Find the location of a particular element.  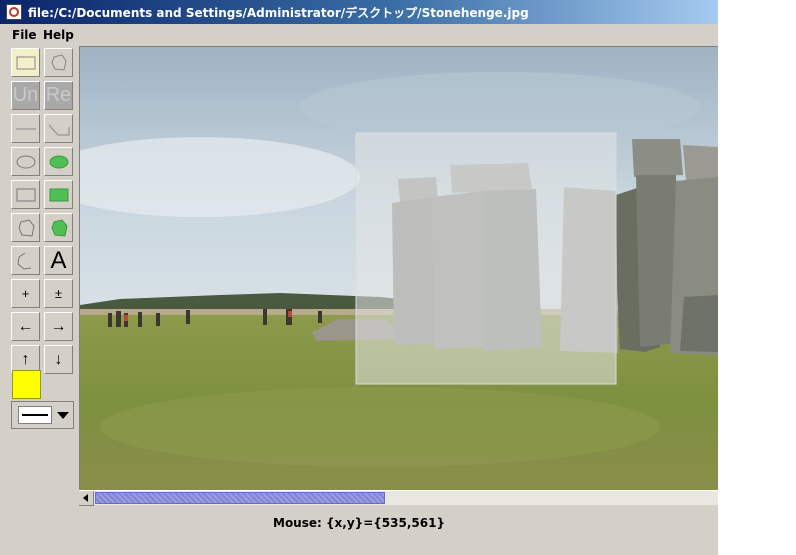

freehand-icon is located at coordinates (23, 261).